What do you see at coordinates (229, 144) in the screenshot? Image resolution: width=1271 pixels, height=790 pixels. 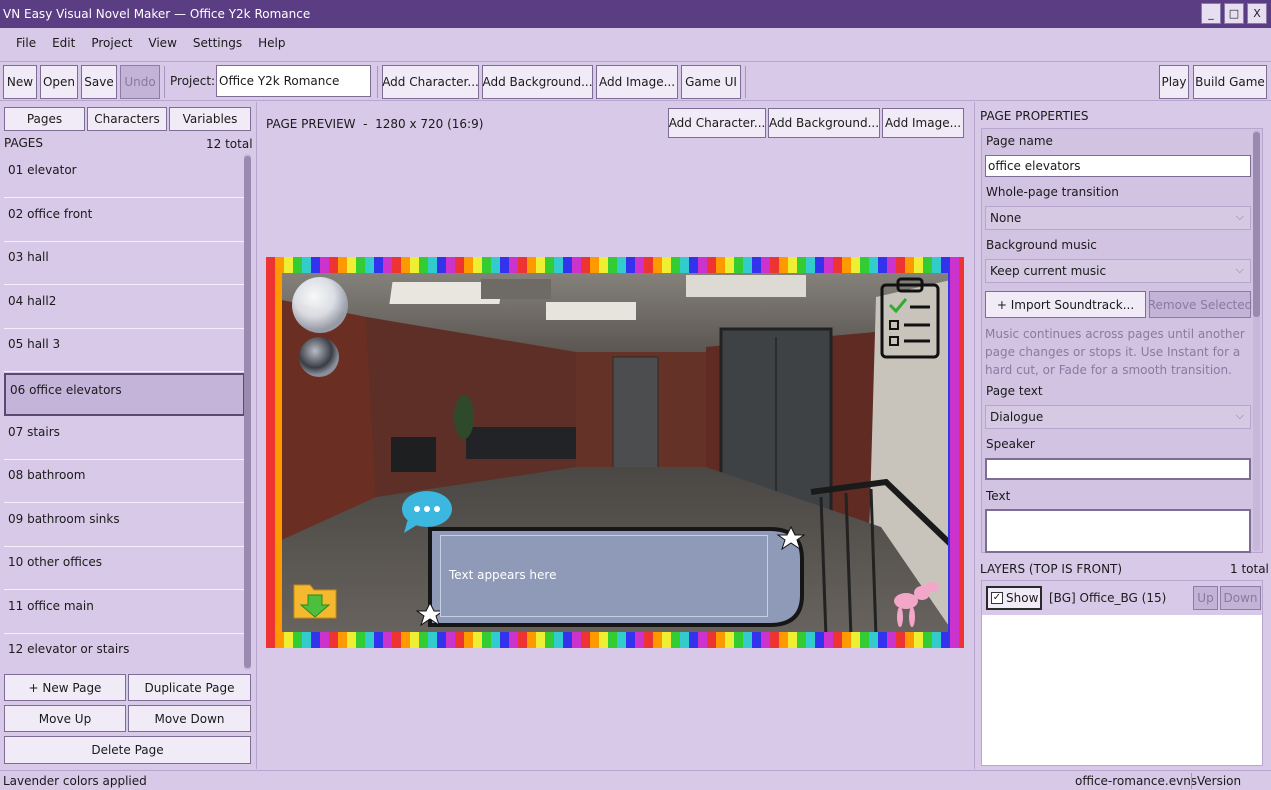 I see `pages-count: 12 total` at bounding box center [229, 144].